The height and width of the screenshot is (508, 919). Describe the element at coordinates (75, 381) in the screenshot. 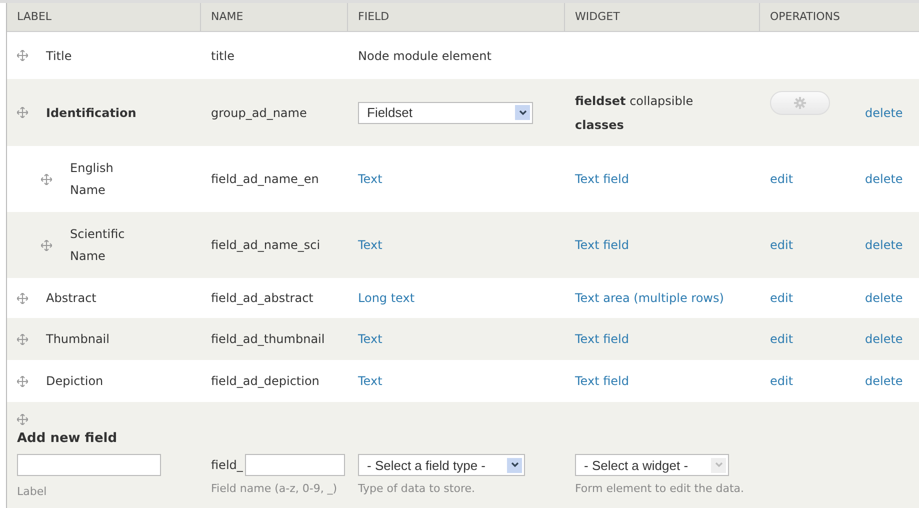

I see `field-label: Depiction` at that location.